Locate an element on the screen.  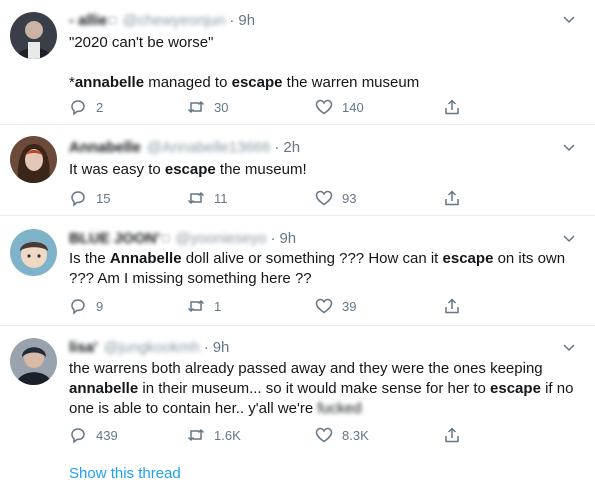
username-handle: @jungkookmh is located at coordinates (152, 347).